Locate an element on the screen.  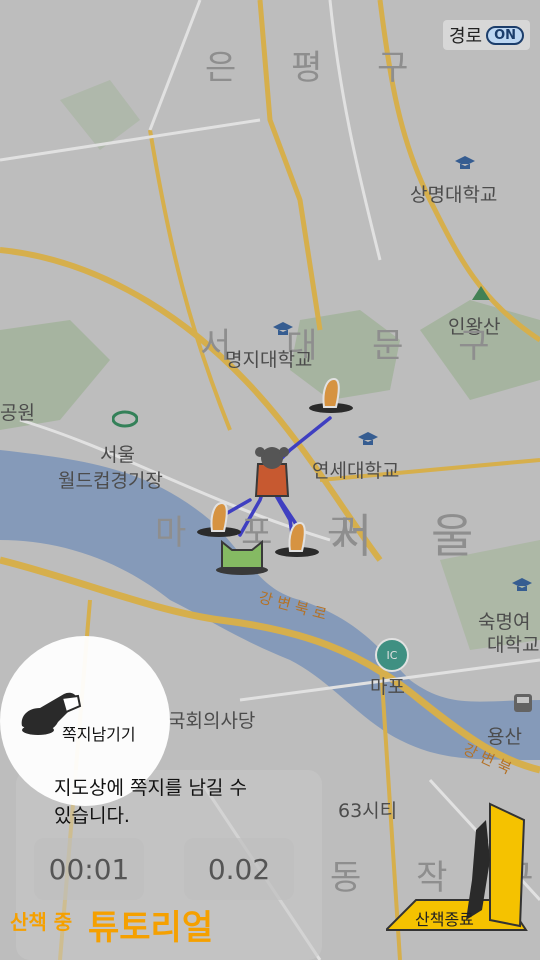
ic-marker: IC is located at coordinates (392, 655).